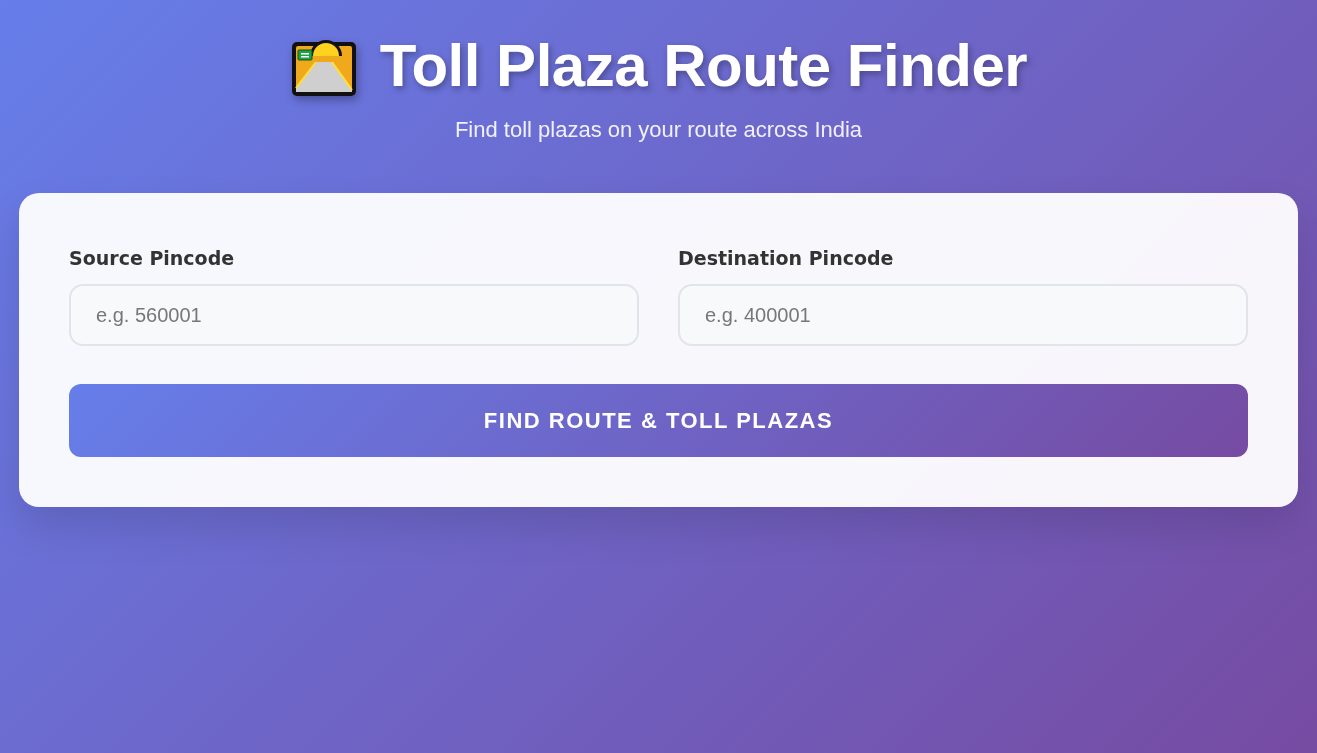  I want to click on pincode-input: e.g. 560001, so click(354, 315).